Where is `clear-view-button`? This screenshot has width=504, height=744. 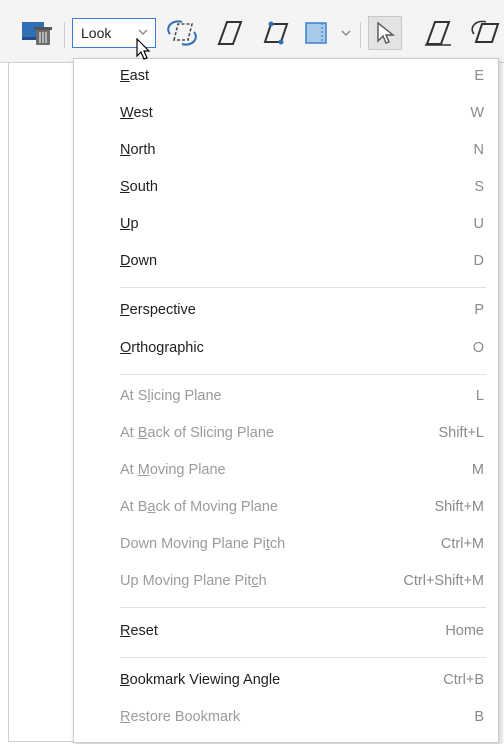 clear-view-button is located at coordinates (36, 33).